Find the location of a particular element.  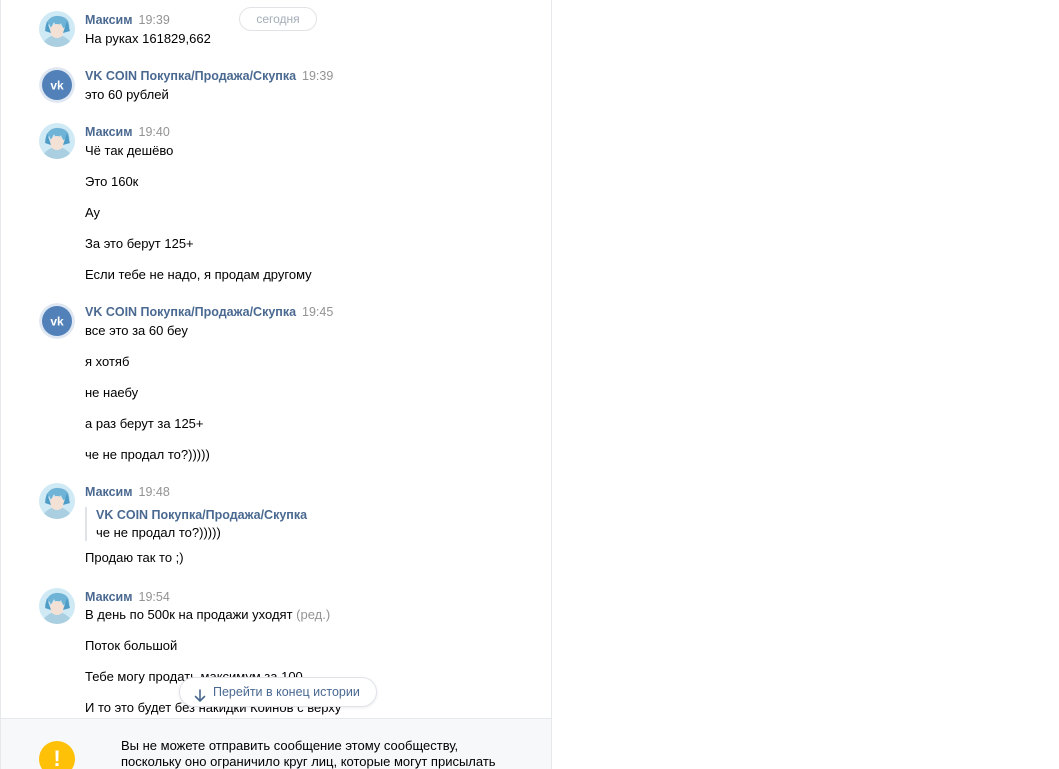

message-text: Продаю так то ;) is located at coordinates (134, 557).